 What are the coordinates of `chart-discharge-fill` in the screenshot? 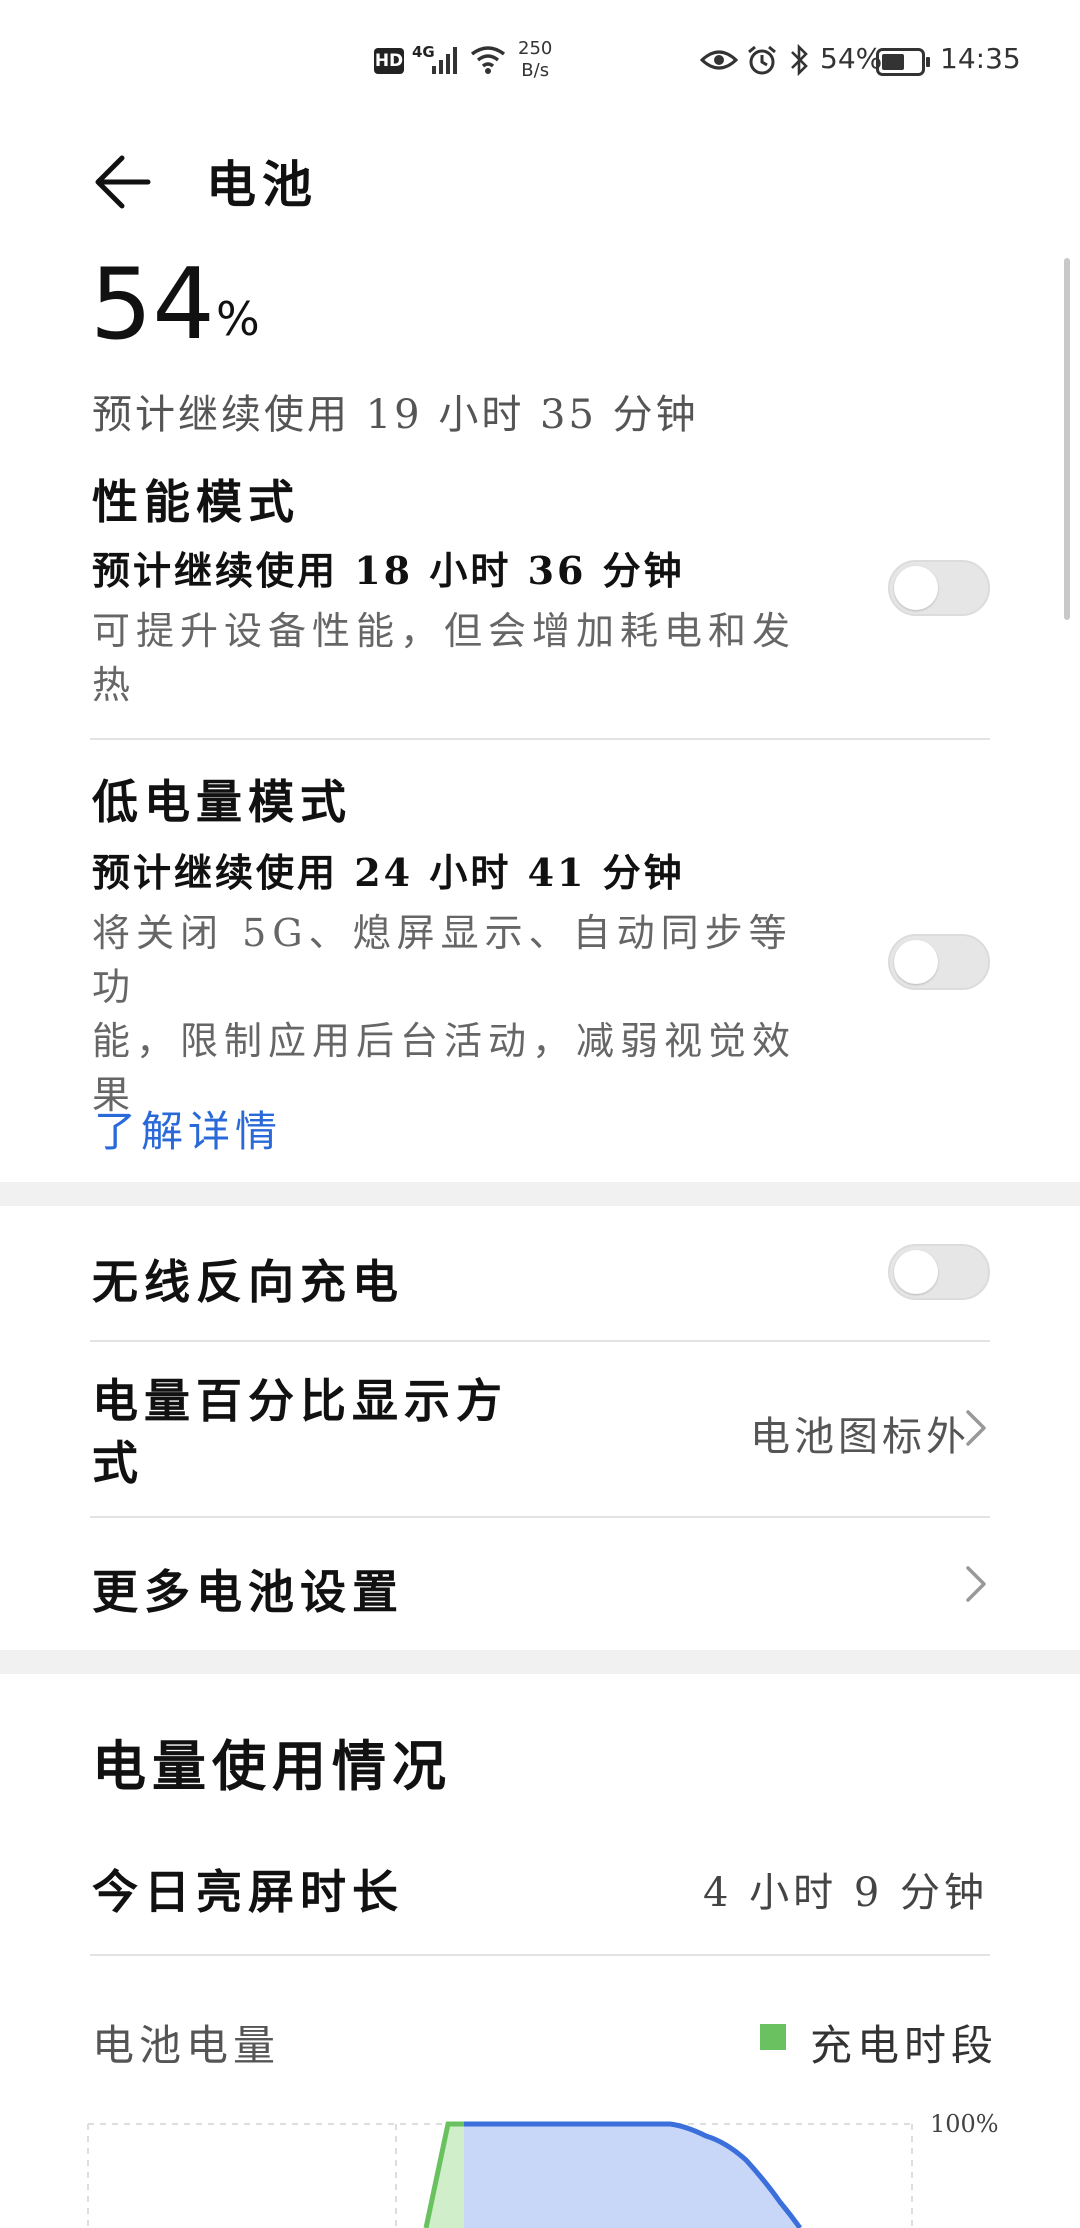 It's located at (632, 2176).